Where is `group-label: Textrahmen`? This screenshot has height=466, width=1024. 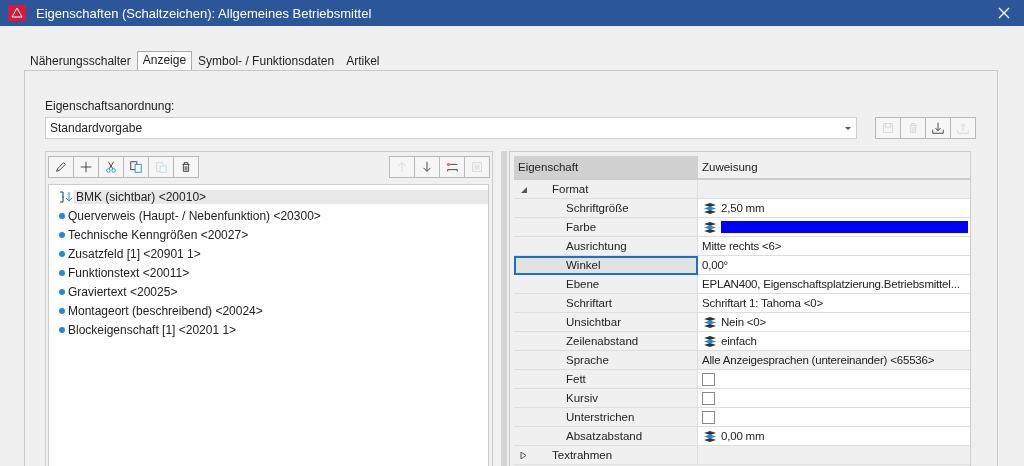
group-label: Textrahmen is located at coordinates (582, 455).